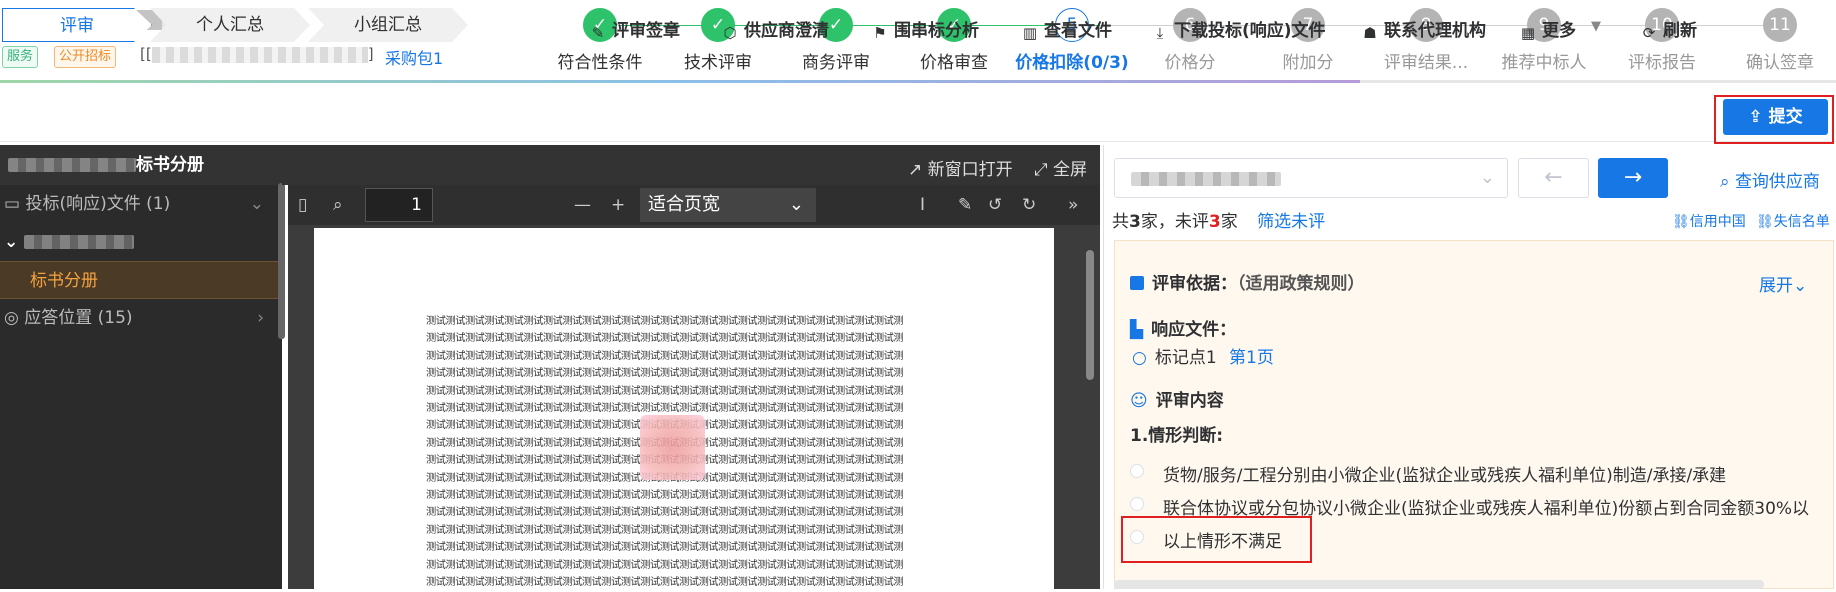 The width and height of the screenshot is (1836, 592). What do you see at coordinates (1780, 25) in the screenshot?
I see `step-number: 11` at bounding box center [1780, 25].